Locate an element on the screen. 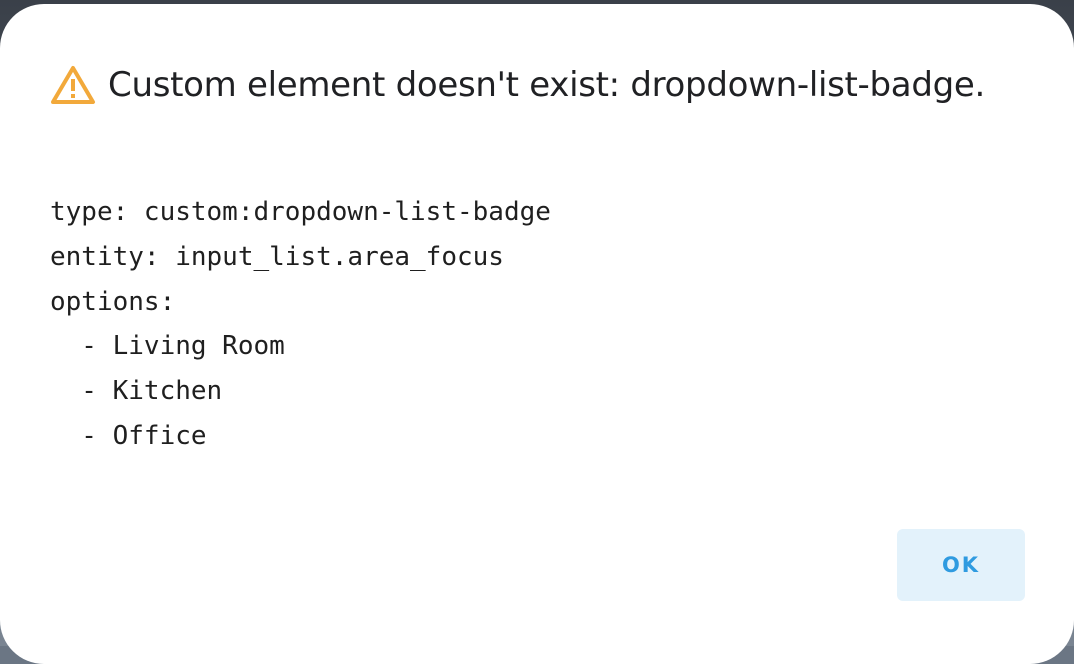 Image resolution: width=1074 pixels, height=664 pixels. config-line: - Office is located at coordinates (128, 435).